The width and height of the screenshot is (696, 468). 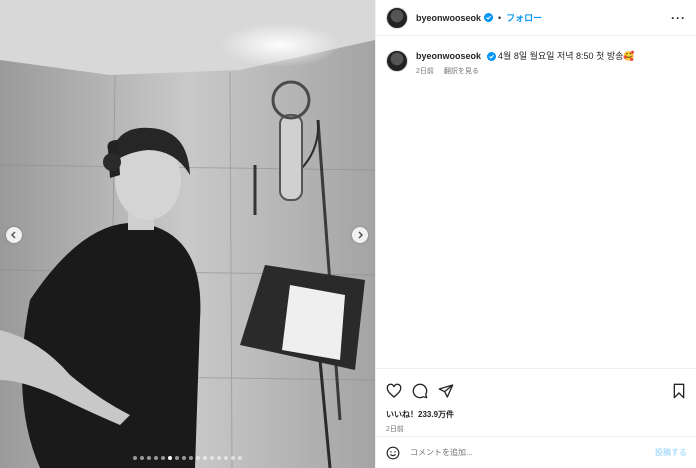 What do you see at coordinates (187, 458) in the screenshot?
I see `carousel-indicator` at bounding box center [187, 458].